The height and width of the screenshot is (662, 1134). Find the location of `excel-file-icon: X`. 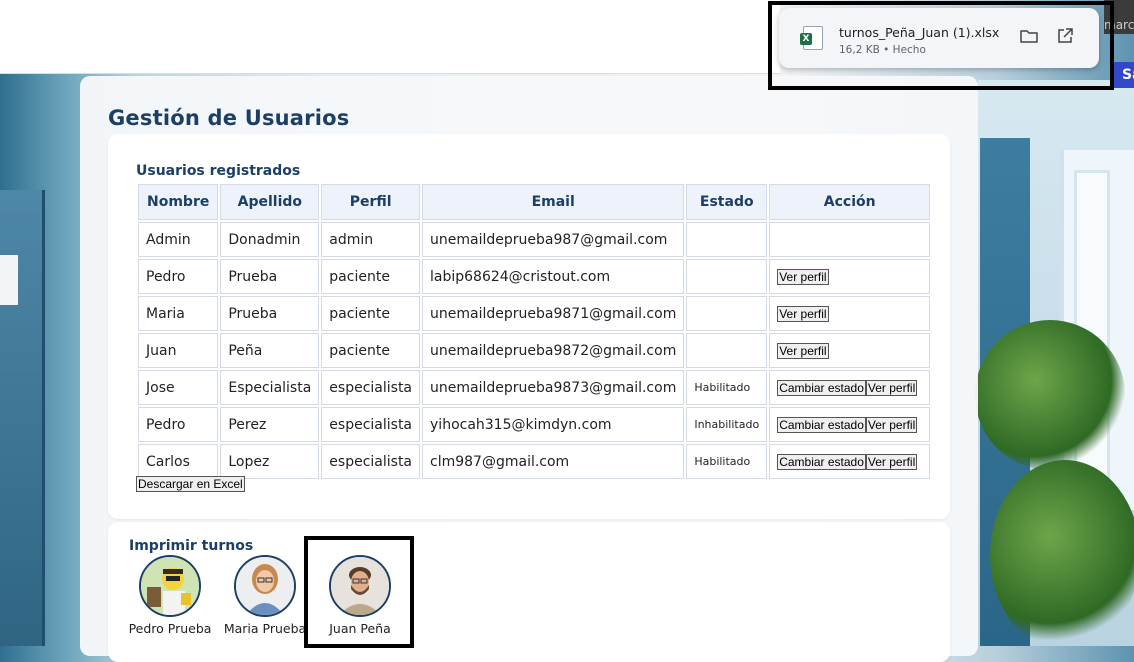

excel-file-icon: X is located at coordinates (811, 38).